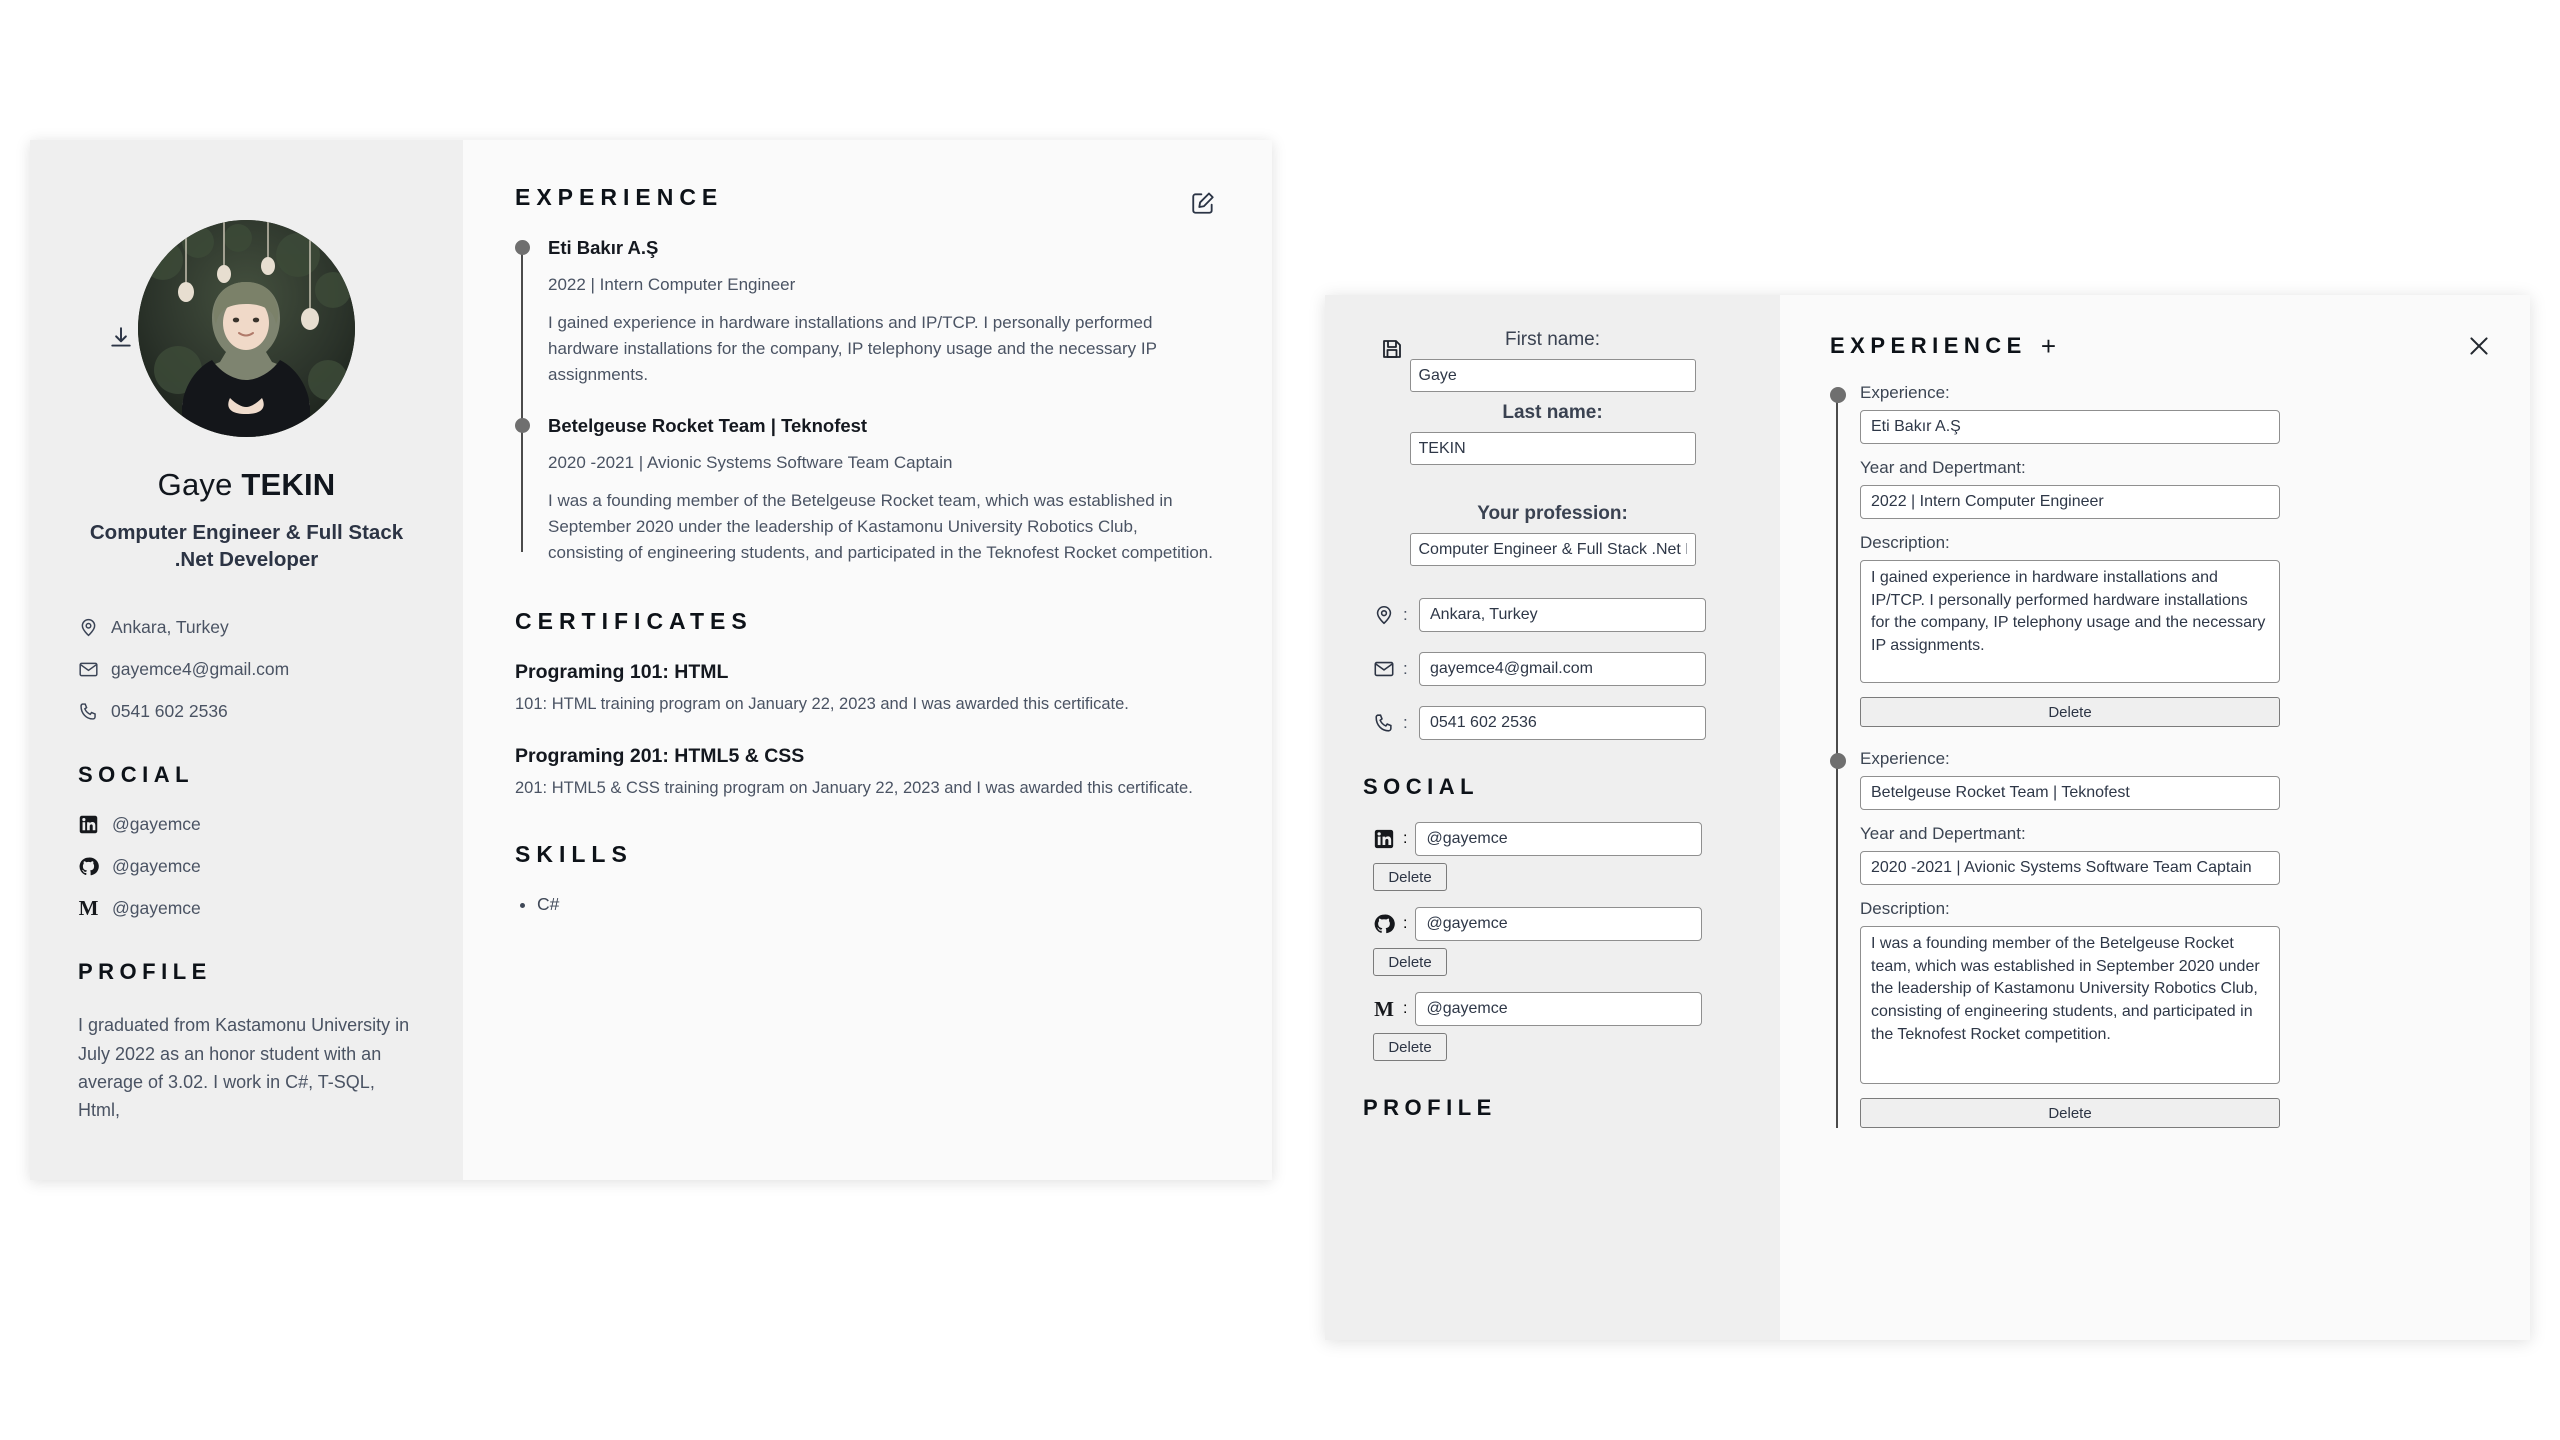  What do you see at coordinates (156, 866) in the screenshot?
I see `social-github-value: @gayemce` at bounding box center [156, 866].